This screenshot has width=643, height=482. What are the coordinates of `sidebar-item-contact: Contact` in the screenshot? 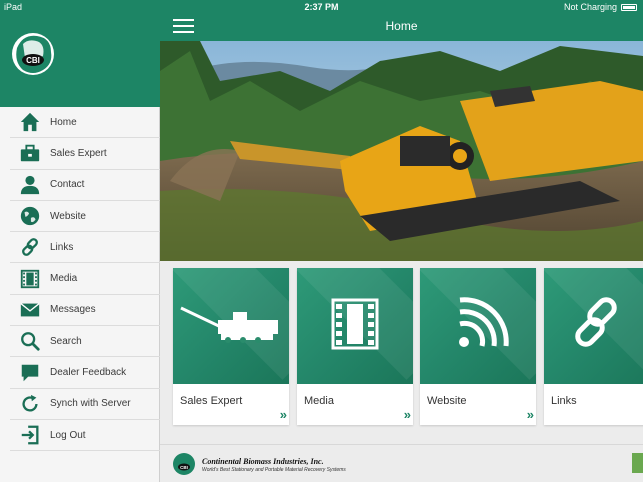 It's located at (85, 185).